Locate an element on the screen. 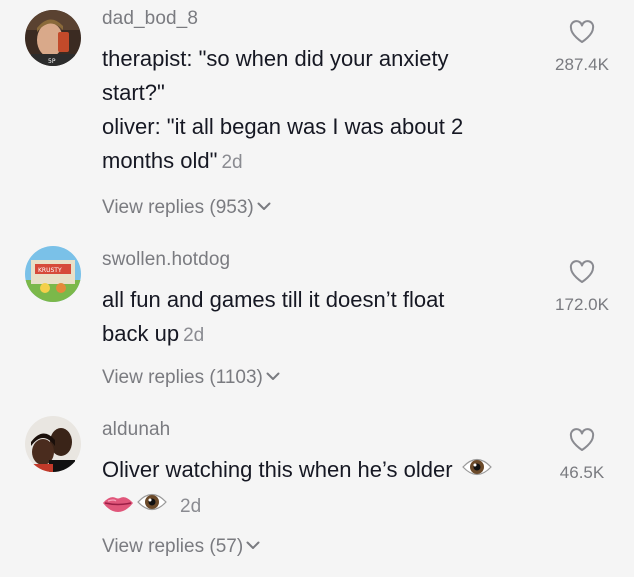 The image size is (634, 577). view-replies-button: View replies (1103) is located at coordinates (191, 378).